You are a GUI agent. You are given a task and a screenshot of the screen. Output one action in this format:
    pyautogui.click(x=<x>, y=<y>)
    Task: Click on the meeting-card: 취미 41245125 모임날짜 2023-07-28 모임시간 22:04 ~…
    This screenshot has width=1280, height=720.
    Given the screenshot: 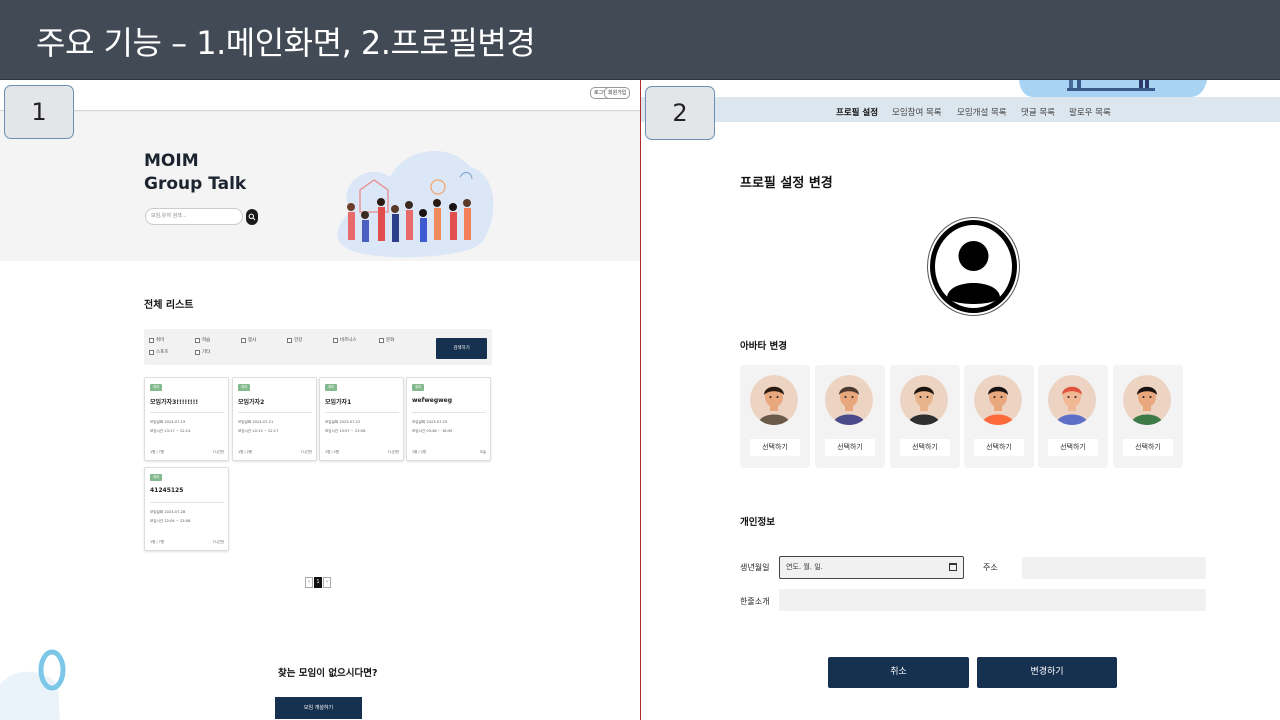 What is the action you would take?
    pyautogui.click(x=186, y=509)
    